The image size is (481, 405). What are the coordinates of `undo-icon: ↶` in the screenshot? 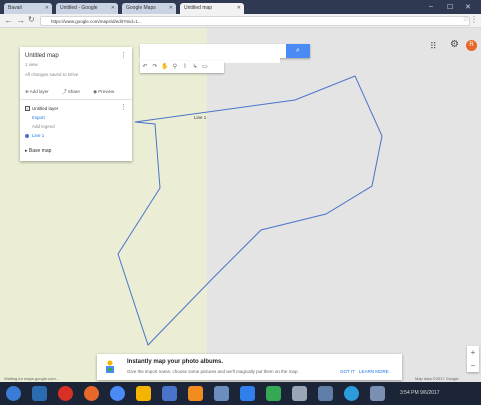 It's located at (145, 67).